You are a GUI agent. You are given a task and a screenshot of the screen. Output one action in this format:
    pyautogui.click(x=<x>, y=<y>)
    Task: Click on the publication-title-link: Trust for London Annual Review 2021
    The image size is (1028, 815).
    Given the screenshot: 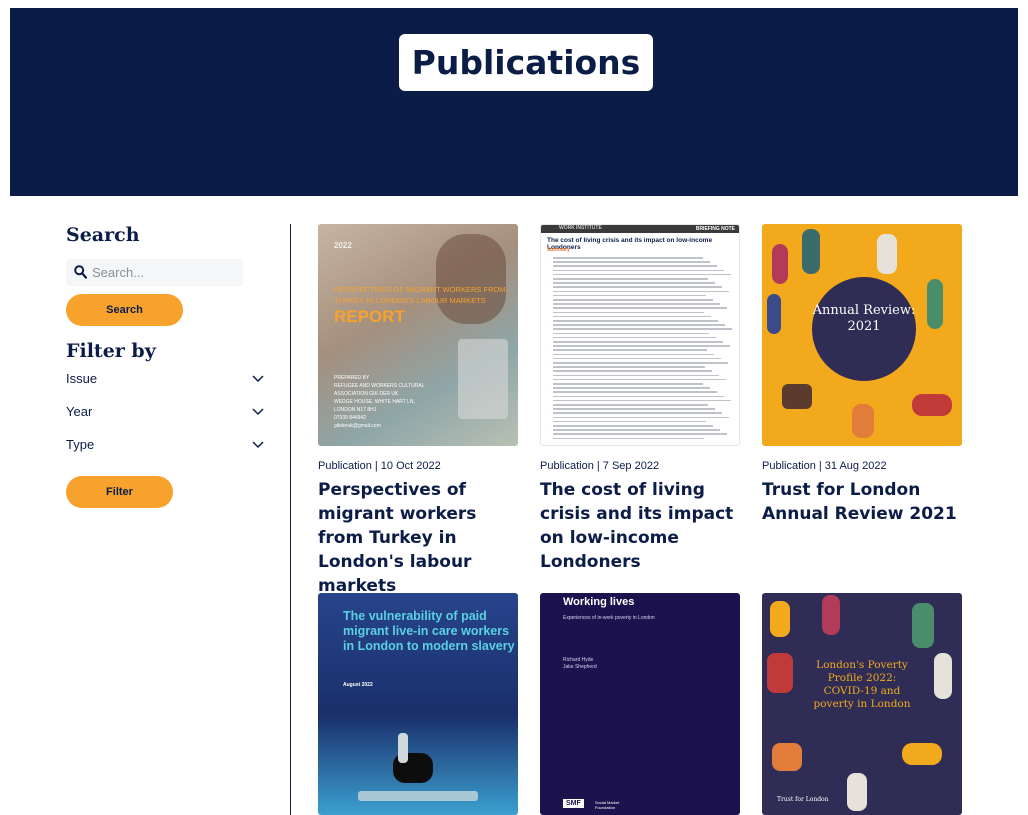 What is the action you would take?
    pyautogui.click(x=862, y=502)
    